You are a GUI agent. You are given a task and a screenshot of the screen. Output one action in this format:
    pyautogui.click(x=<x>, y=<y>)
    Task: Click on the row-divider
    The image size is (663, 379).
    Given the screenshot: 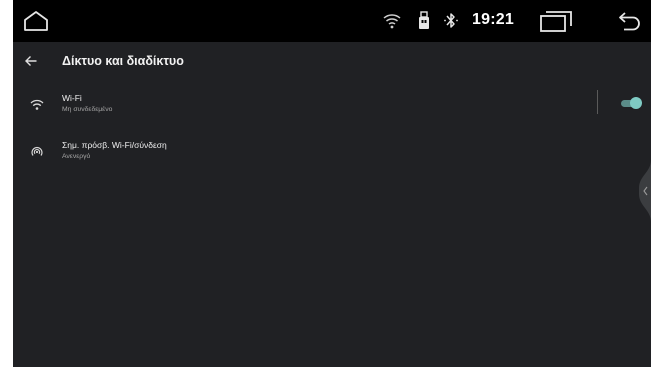 What is the action you would take?
    pyautogui.click(x=597, y=102)
    